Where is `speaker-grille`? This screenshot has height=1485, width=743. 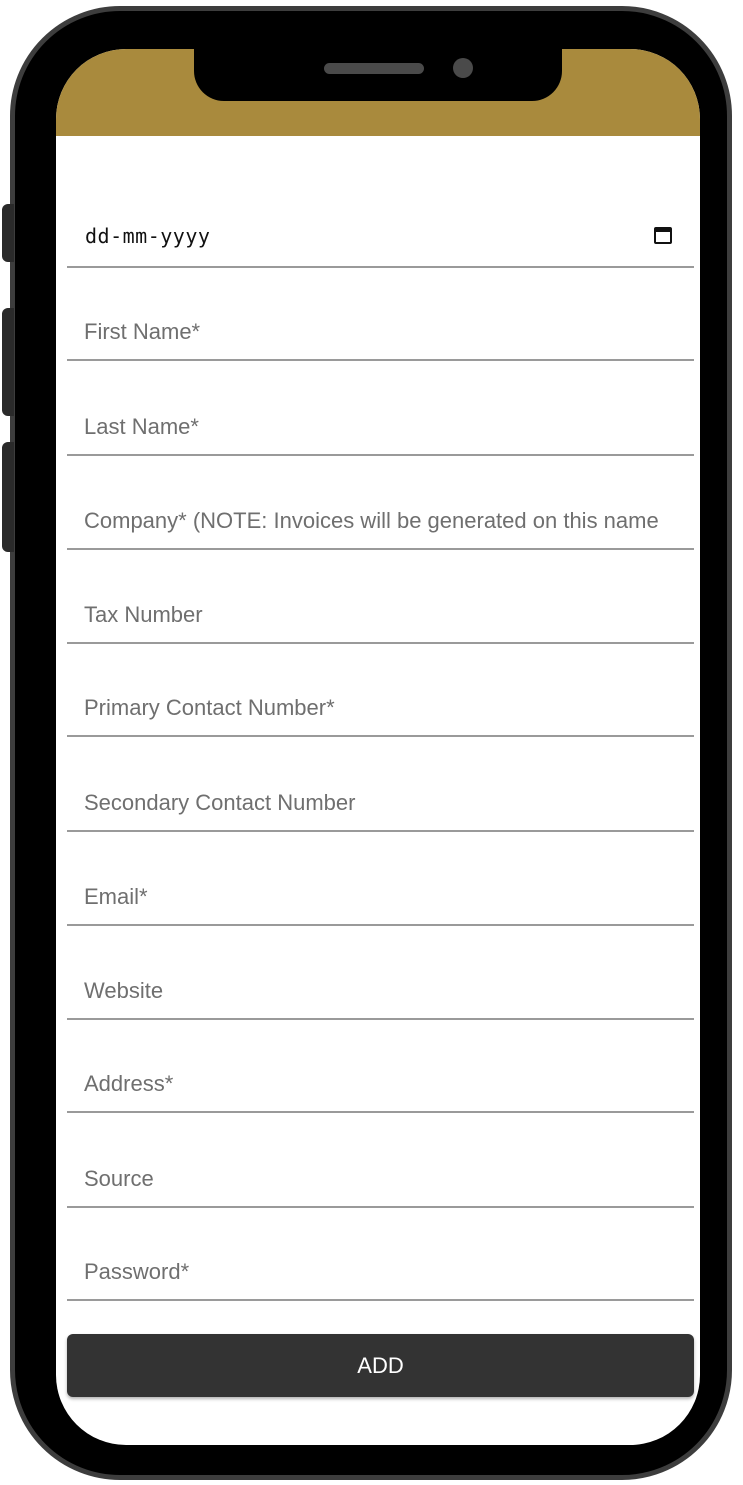 speaker-grille is located at coordinates (374, 68).